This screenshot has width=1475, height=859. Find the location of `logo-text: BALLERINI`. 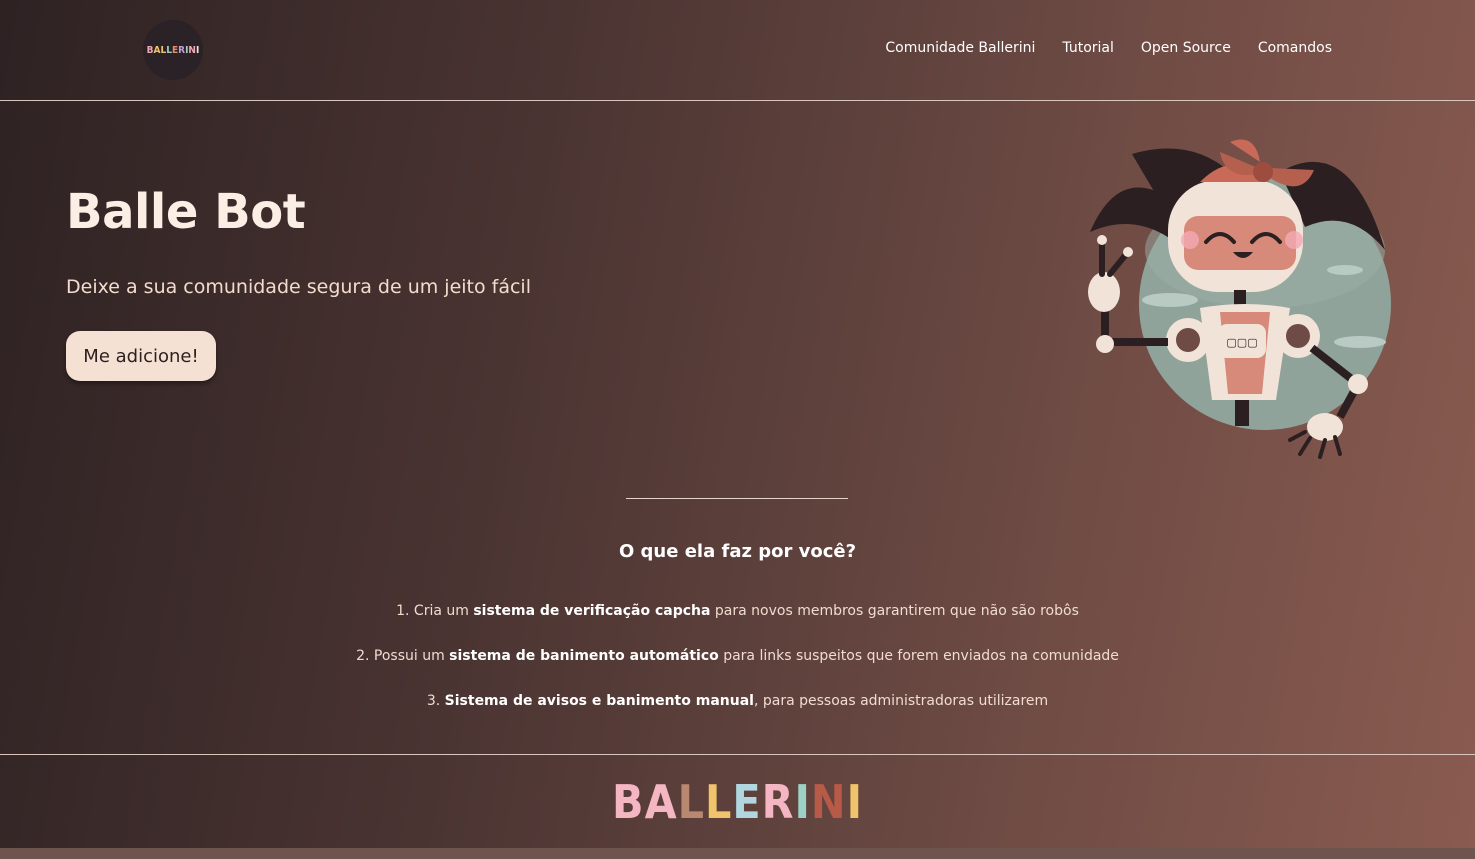

logo-text: BALLERINI is located at coordinates (173, 50).